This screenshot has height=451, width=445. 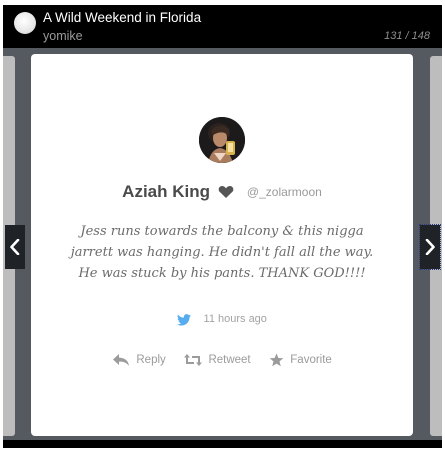 I want to click on profile-photo, so click(x=222, y=140).